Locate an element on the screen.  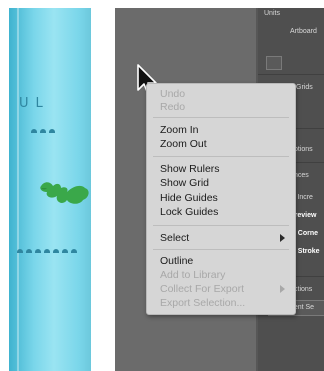
collect-for-export-submenu-arrow-icon is located at coordinates (282, 289).